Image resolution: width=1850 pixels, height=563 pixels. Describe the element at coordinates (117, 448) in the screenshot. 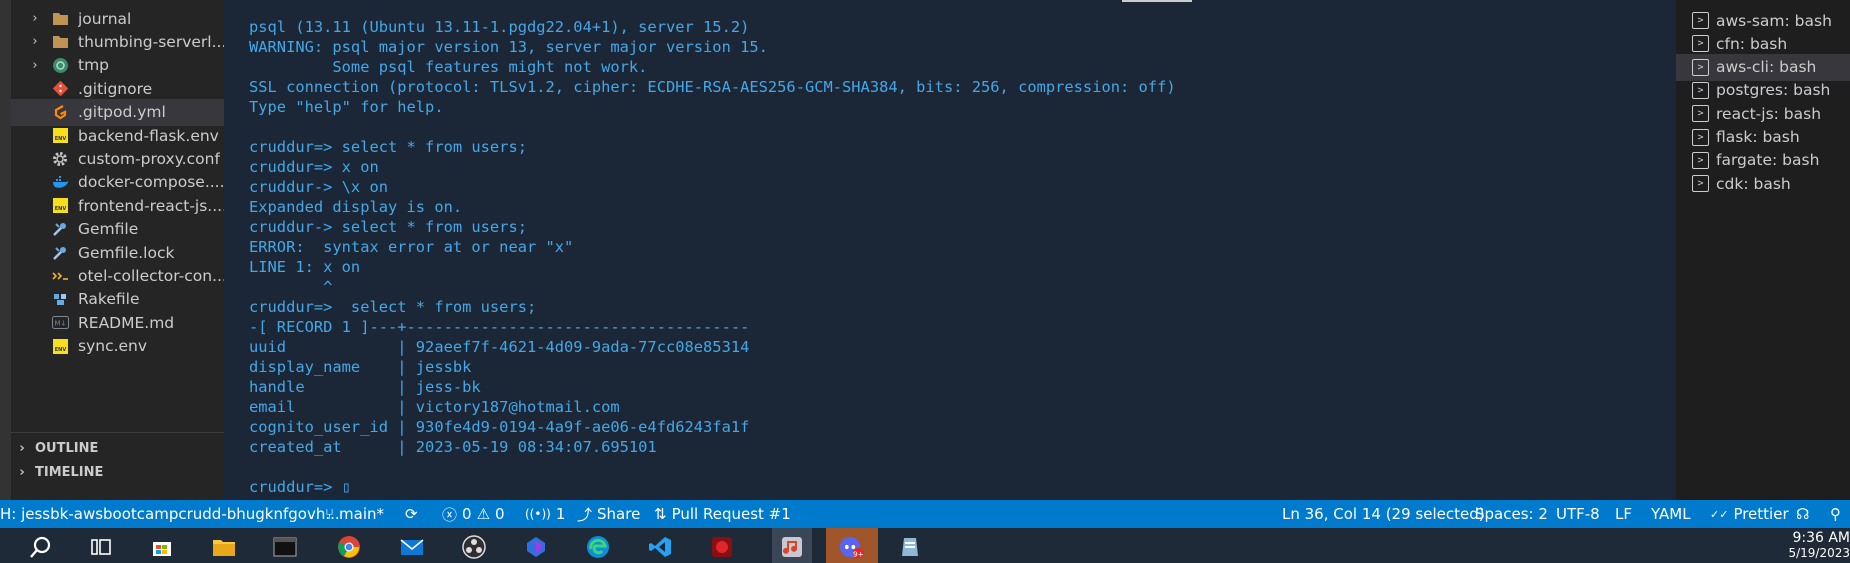

I see `section-outline: › OUTLINE` at that location.